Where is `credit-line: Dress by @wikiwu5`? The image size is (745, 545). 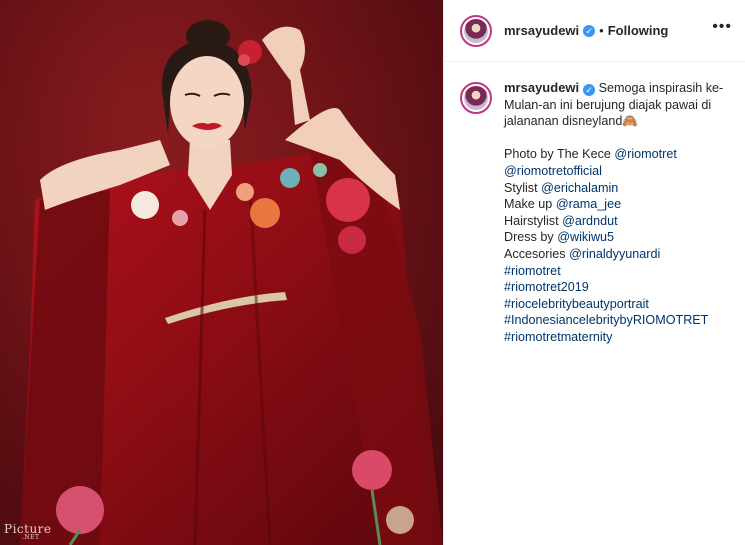
credit-line: Dress by @wikiwu5 is located at coordinates (559, 237).